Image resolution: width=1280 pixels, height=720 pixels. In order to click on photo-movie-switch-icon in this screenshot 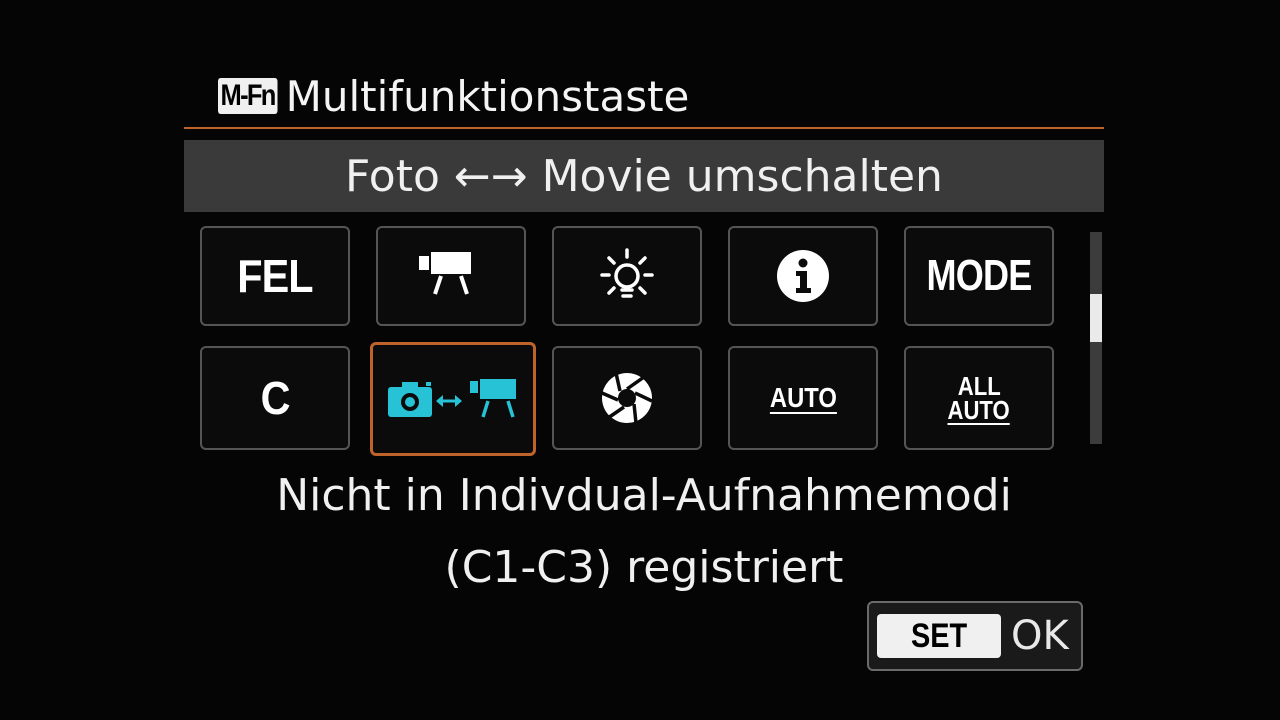, I will do `click(452, 398)`.